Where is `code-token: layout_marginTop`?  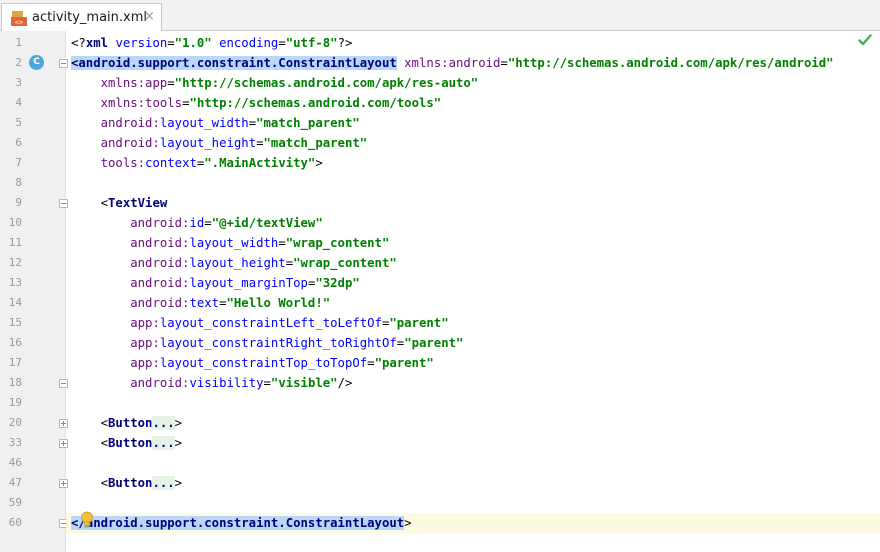 code-token: layout_marginTop is located at coordinates (248, 283).